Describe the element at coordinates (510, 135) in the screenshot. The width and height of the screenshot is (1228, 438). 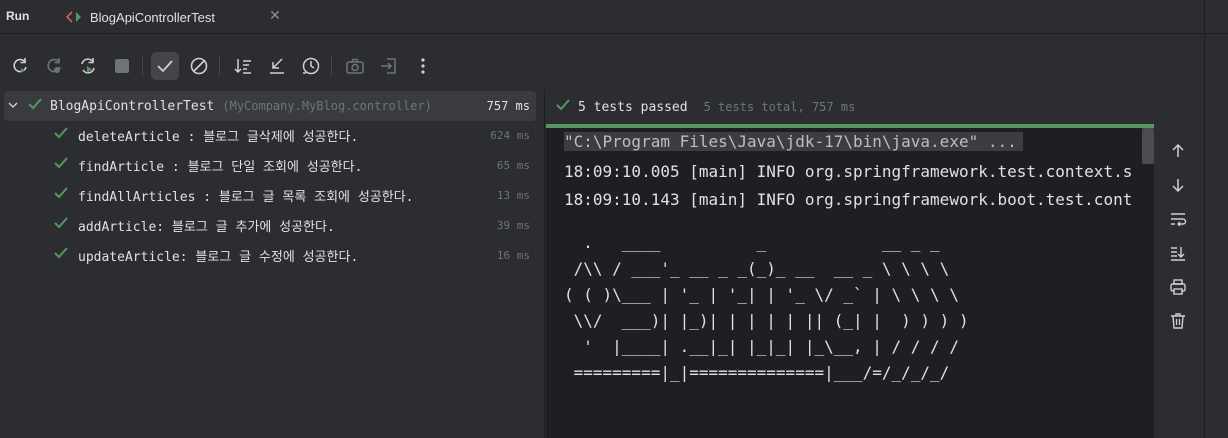
I see `test-time: 624 ms` at that location.